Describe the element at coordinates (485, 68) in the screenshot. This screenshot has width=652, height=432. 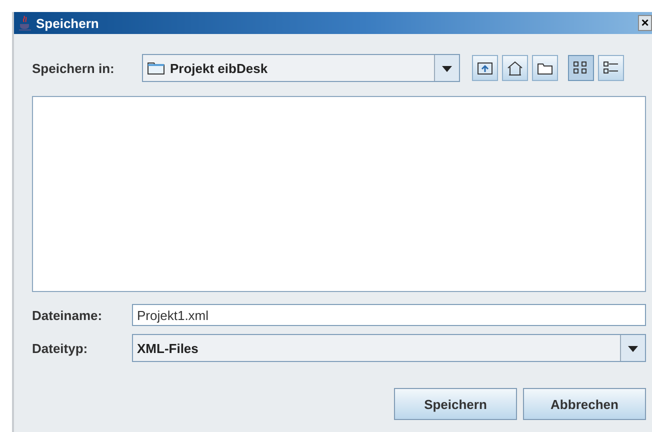
I see `up-folder-button` at that location.